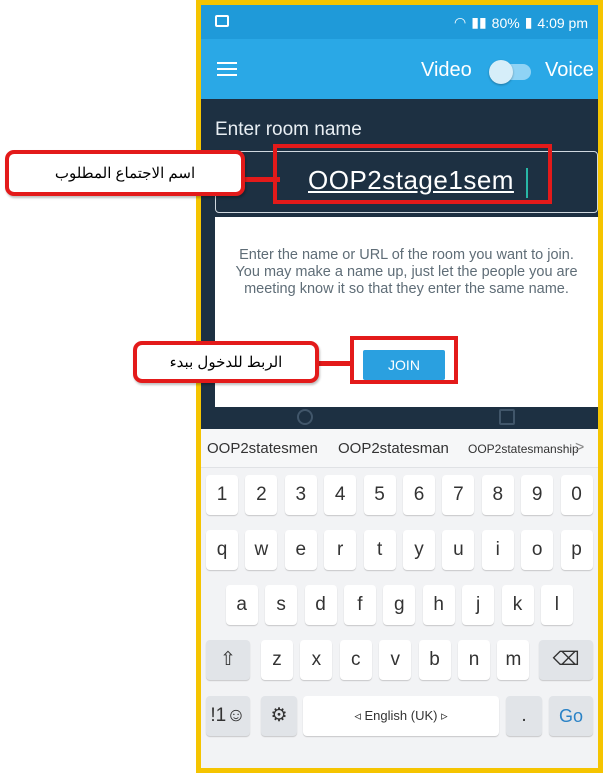 The width and height of the screenshot is (608, 777). Describe the element at coordinates (478, 605) in the screenshot. I see `key-j: j` at that location.